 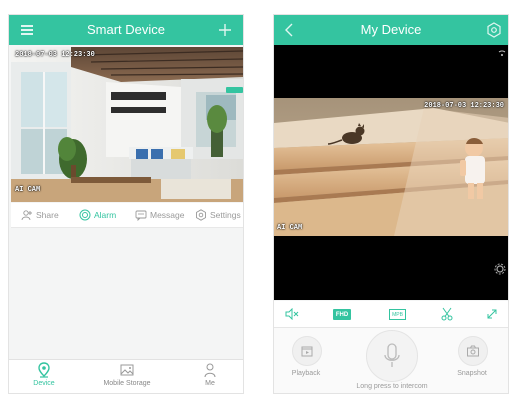 I want to click on camera-actions-bar: Share Alarm Message Settings, so click(x=127, y=215).